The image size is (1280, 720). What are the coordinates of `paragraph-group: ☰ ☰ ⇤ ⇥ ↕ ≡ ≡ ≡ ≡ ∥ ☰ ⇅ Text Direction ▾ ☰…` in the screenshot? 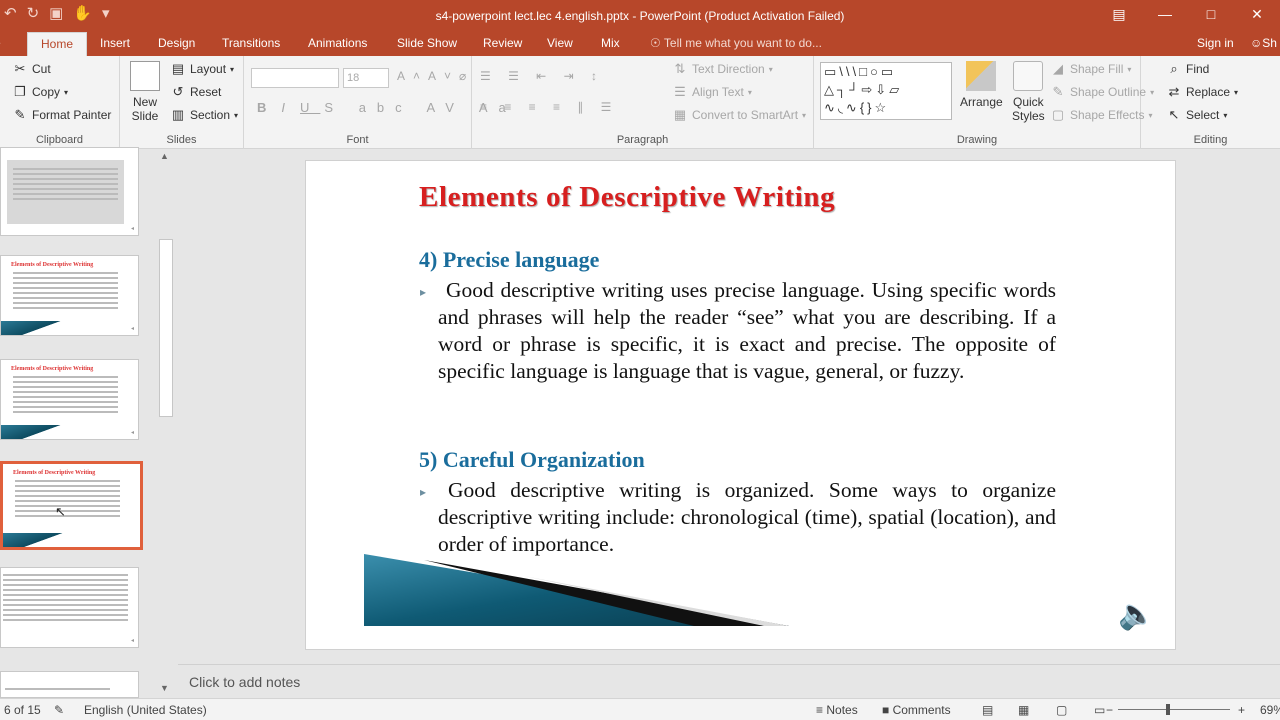 It's located at (643, 102).